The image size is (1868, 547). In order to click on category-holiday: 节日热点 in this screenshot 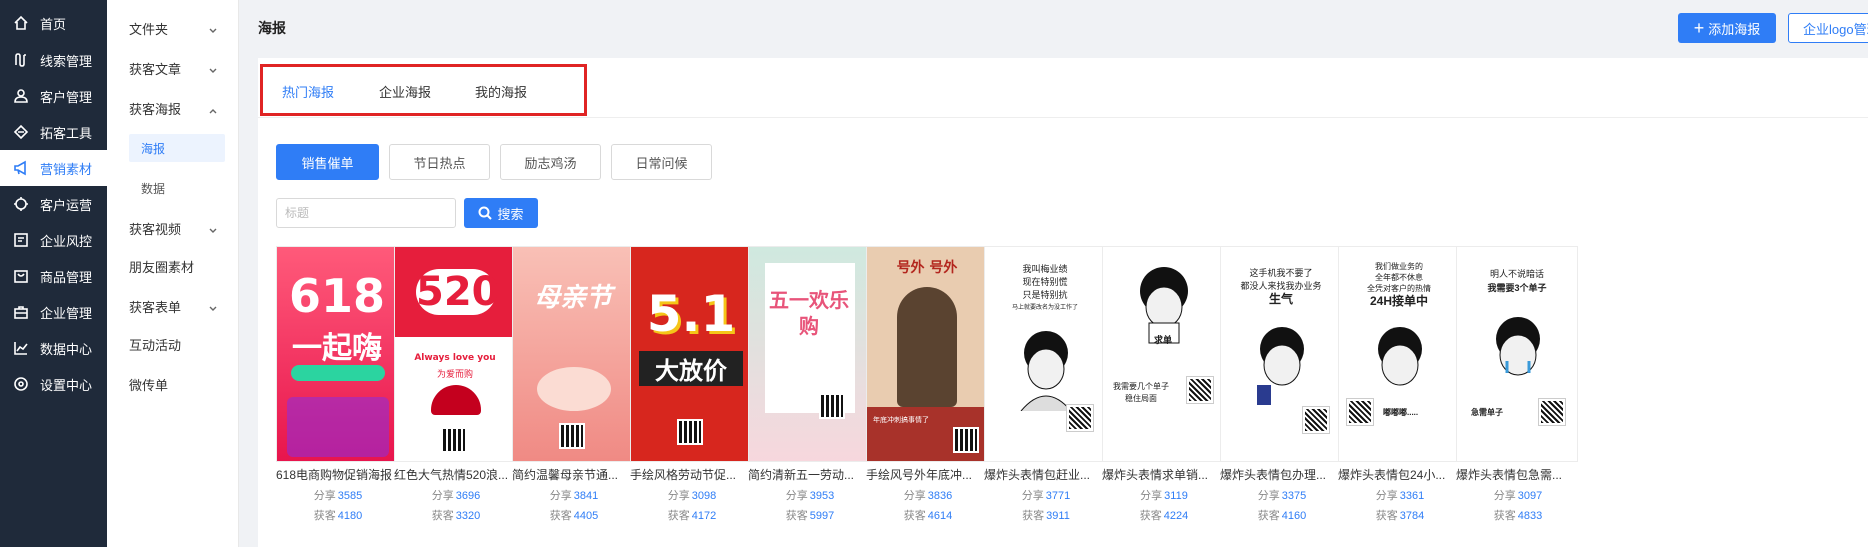, I will do `click(439, 162)`.